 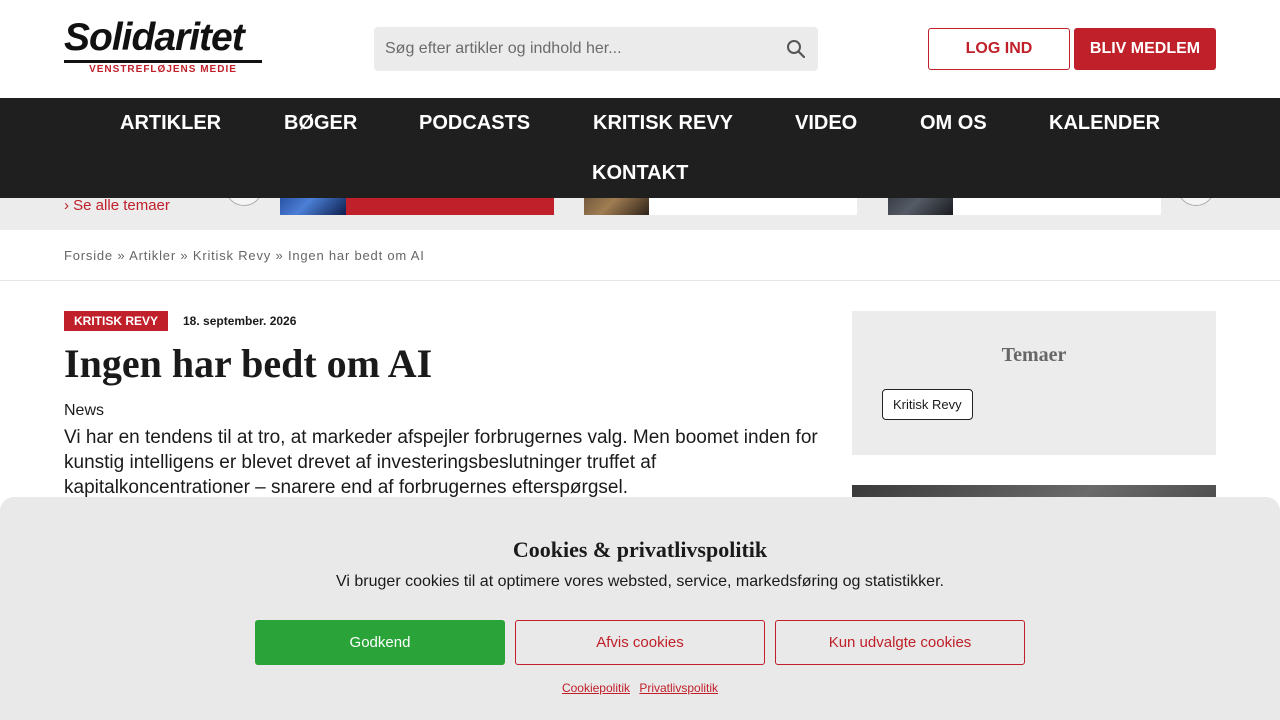 I want to click on themes-box: Temaer Kritisk Revy, so click(x=1034, y=383).